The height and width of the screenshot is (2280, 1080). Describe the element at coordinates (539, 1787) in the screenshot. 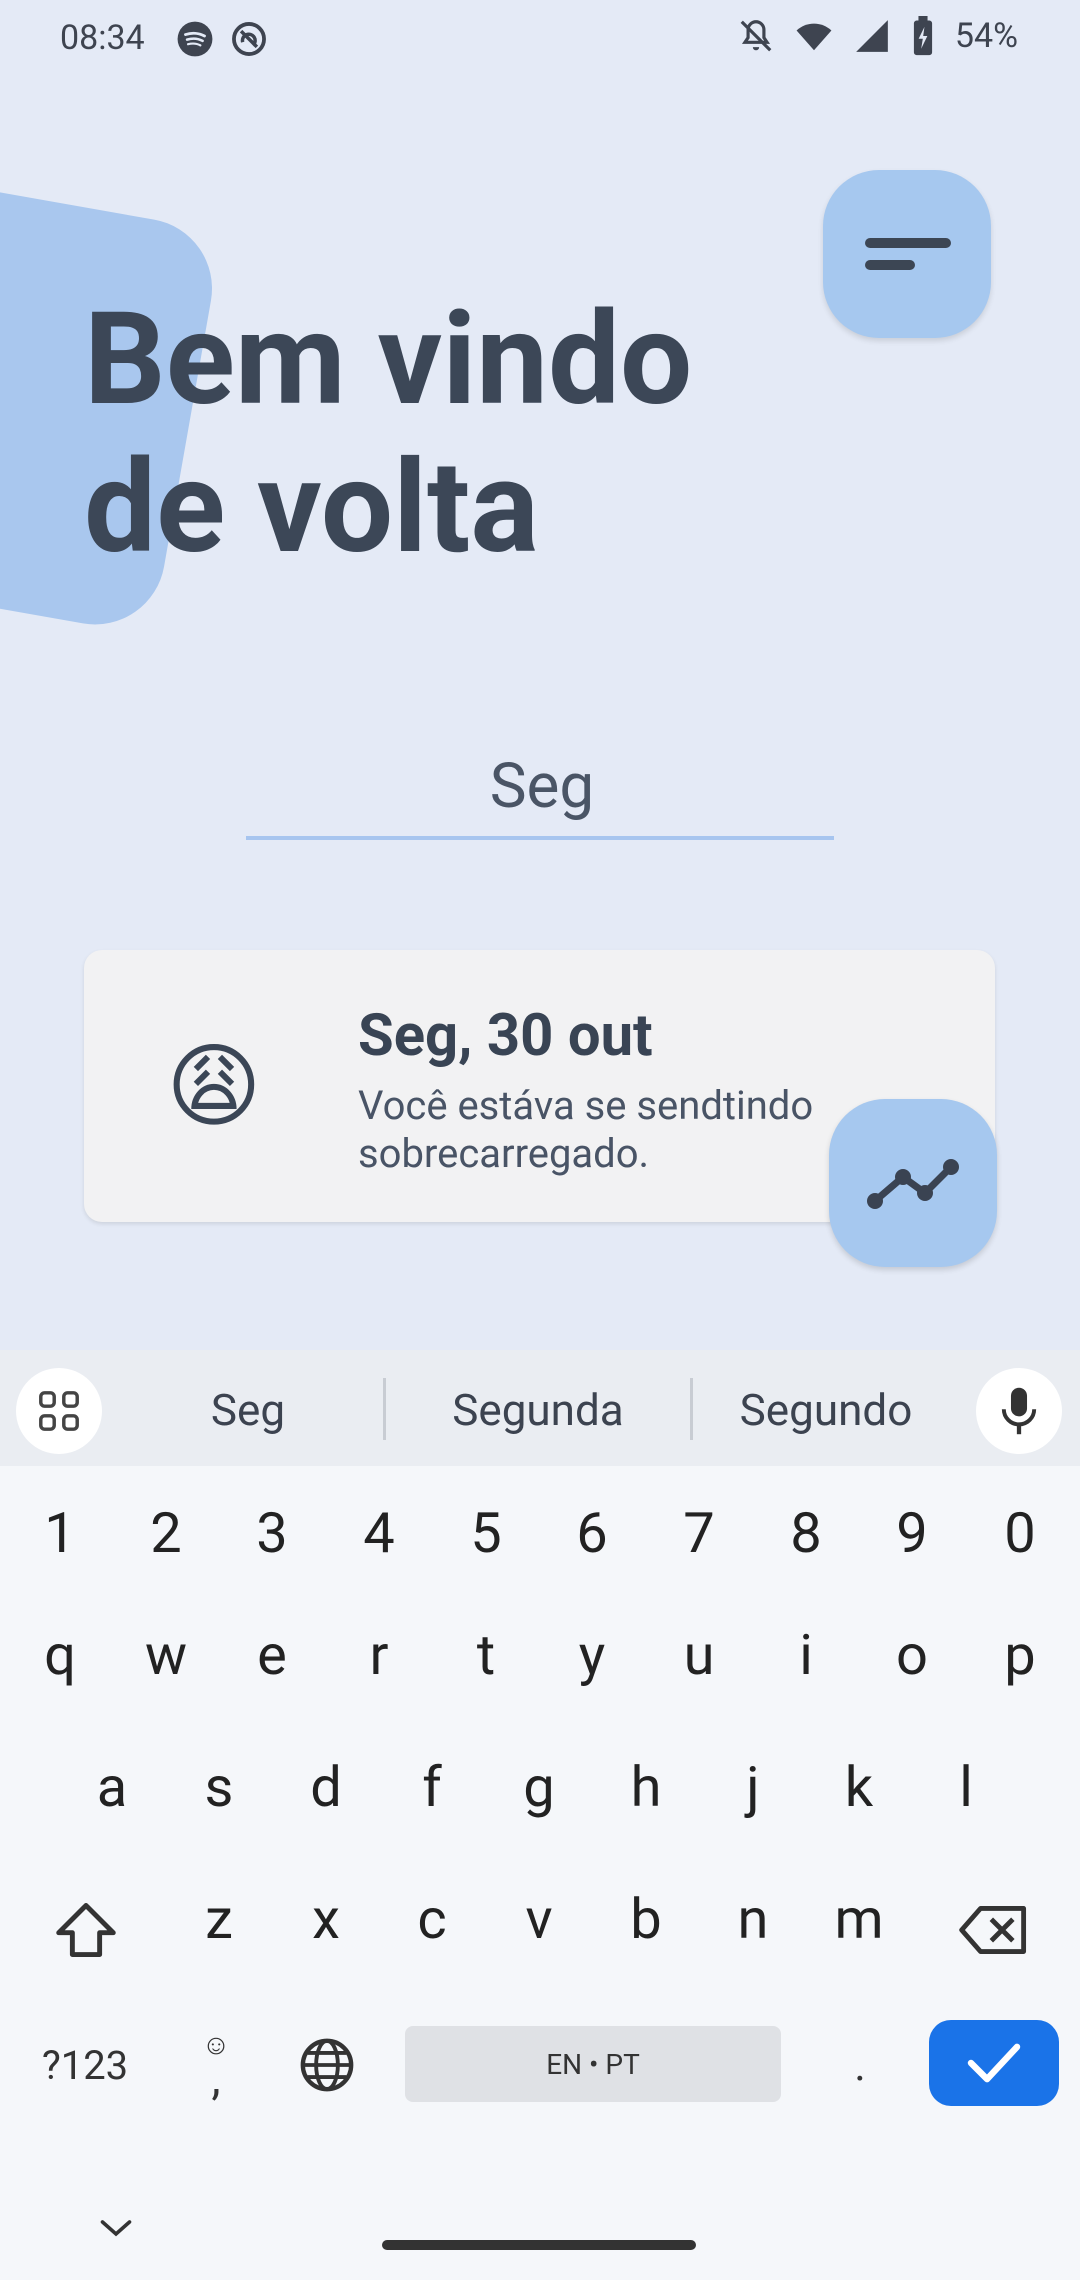

I see `key-g: g` at that location.